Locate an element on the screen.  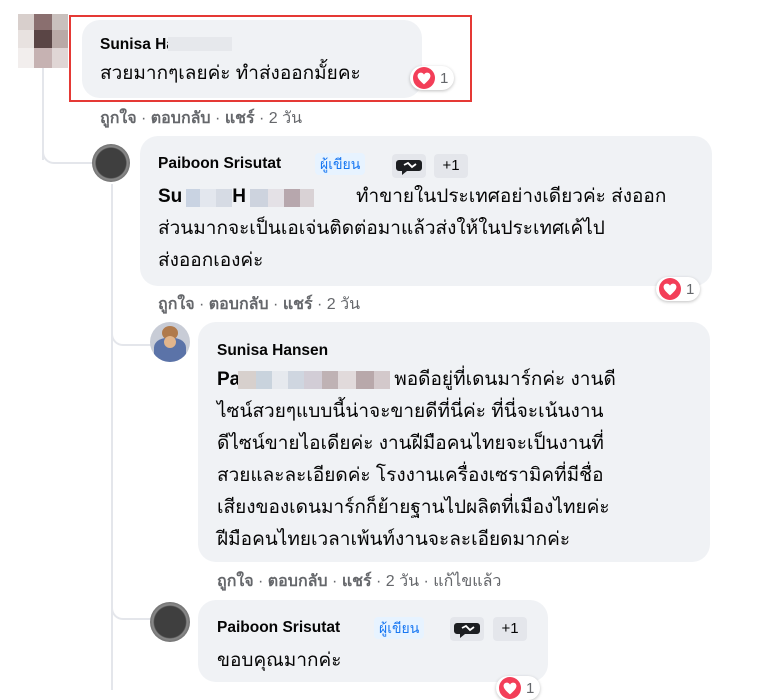
highlight-box is located at coordinates (270, 58).